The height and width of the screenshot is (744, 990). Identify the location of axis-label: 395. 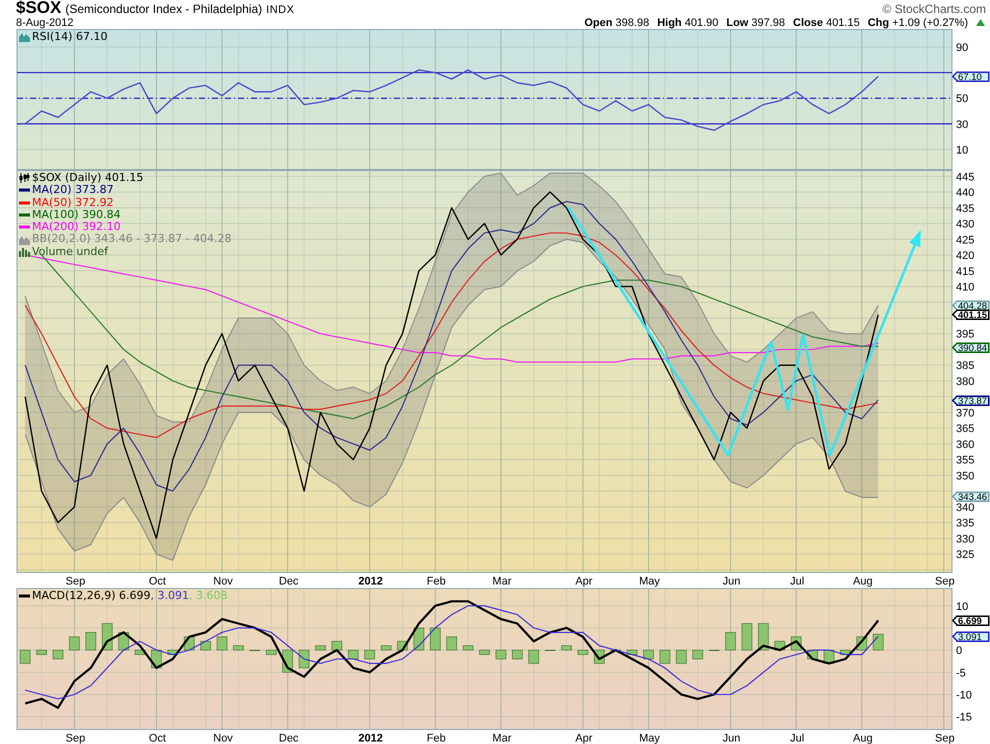
(965, 334).